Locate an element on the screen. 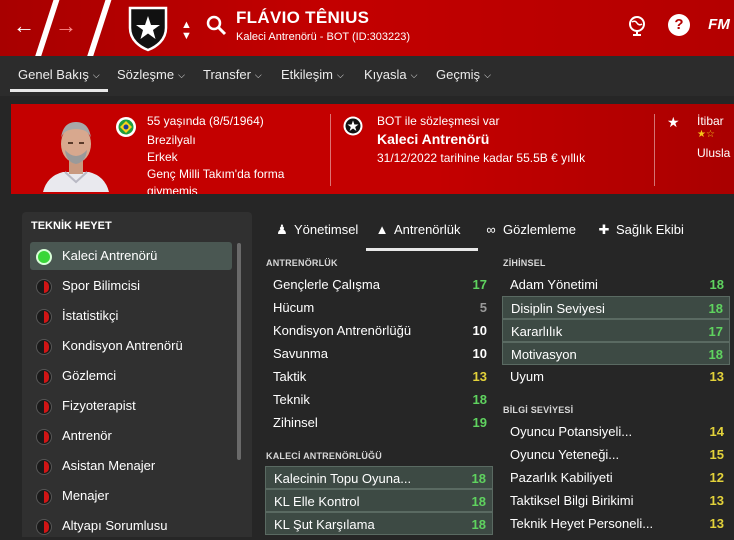 Image resolution: width=734 pixels, height=540 pixels. fm-logo: FM is located at coordinates (719, 25).